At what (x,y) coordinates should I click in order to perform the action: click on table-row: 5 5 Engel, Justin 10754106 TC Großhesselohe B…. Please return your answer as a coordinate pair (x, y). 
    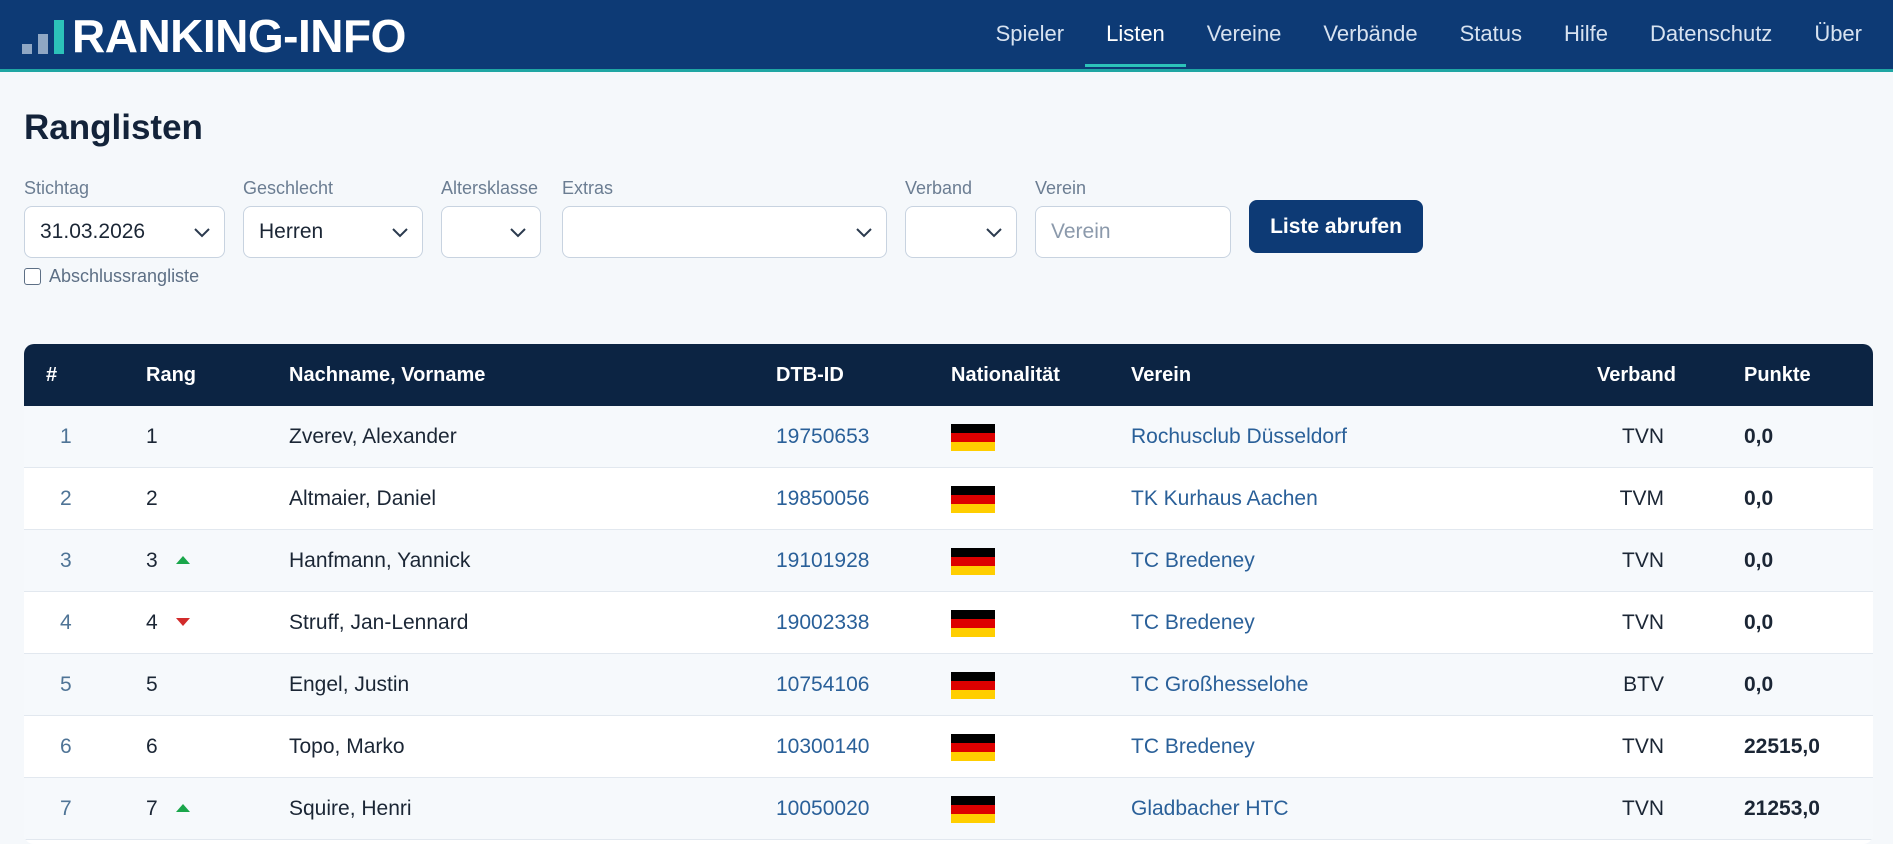
    Looking at the image, I should click on (948, 685).